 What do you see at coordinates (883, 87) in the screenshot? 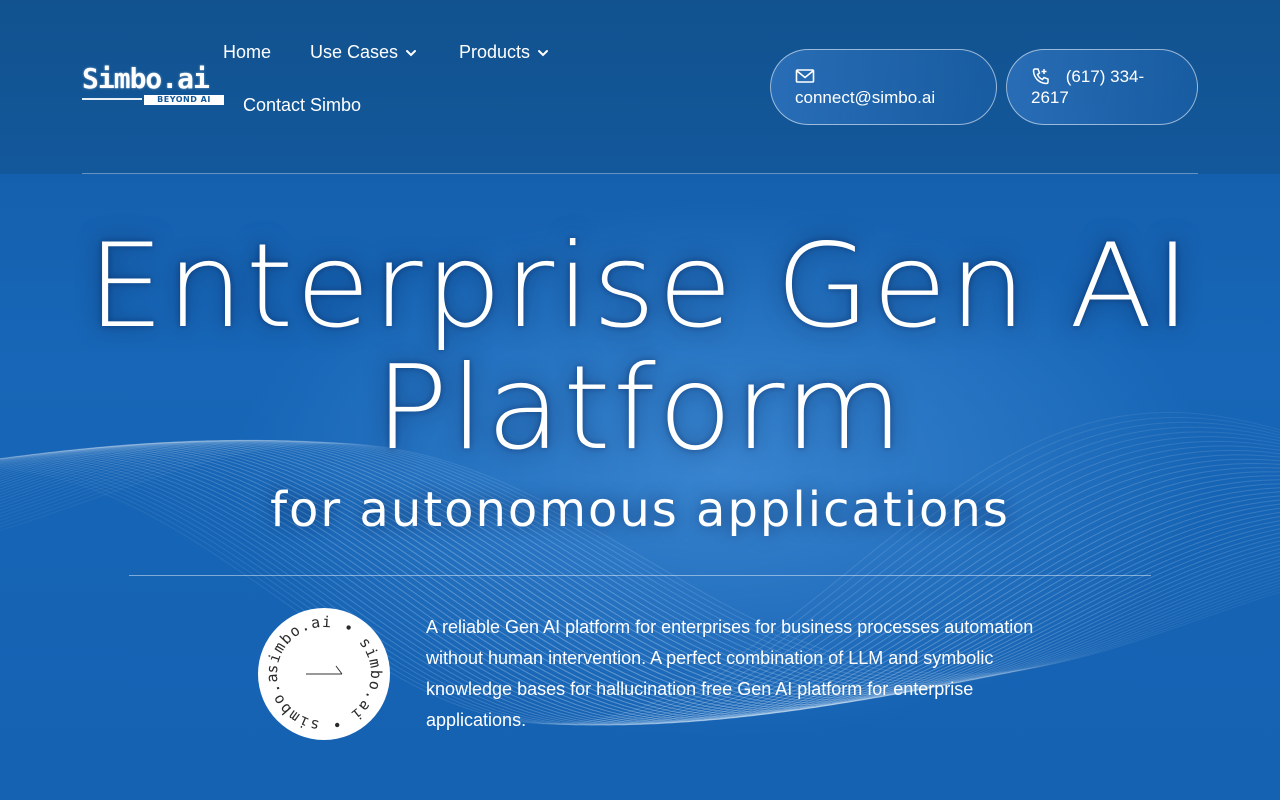
I see `email-contact-button: connect@simbo.ai` at bounding box center [883, 87].